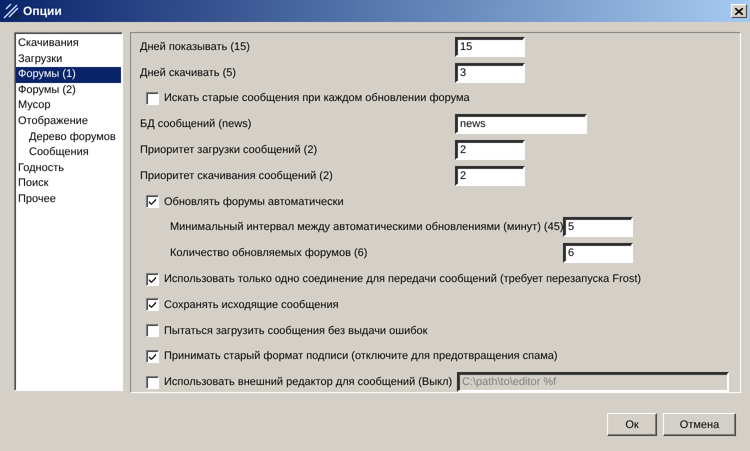  What do you see at coordinates (229, 150) in the screenshot?
I see `setting-label: Приоритет загрузки сообщений (2)` at bounding box center [229, 150].